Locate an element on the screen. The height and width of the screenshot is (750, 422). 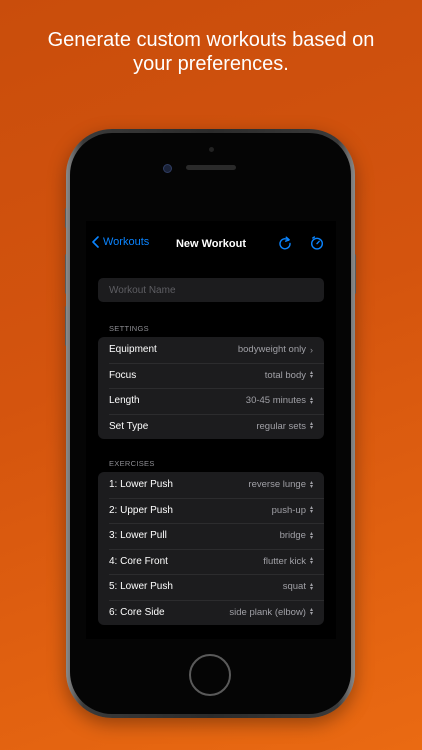
page-title: New Workout is located at coordinates (211, 244).